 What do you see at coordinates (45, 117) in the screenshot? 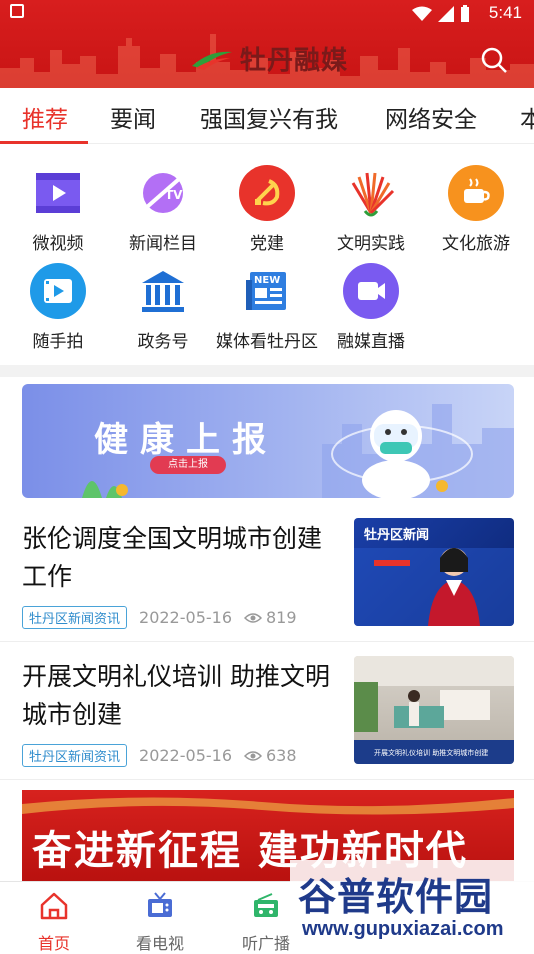
I see `tab-recommend: 推荐` at bounding box center [45, 117].